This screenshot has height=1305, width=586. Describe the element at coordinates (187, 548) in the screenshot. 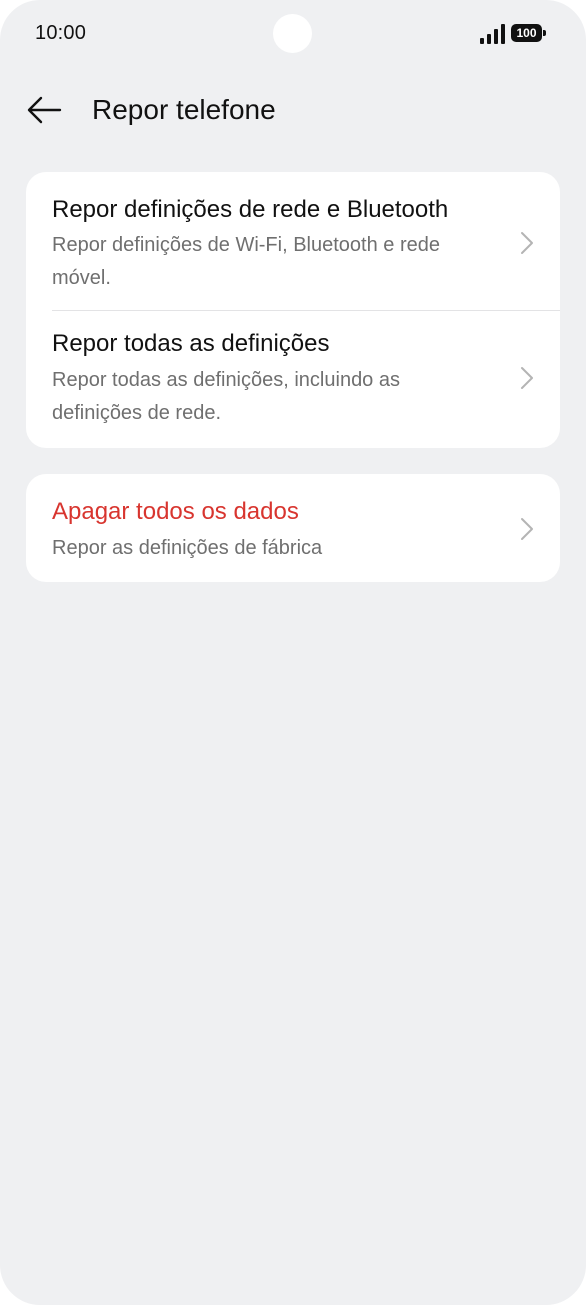

I see `erase-all-data-subtitle: Repor as definições de fábrica` at that location.